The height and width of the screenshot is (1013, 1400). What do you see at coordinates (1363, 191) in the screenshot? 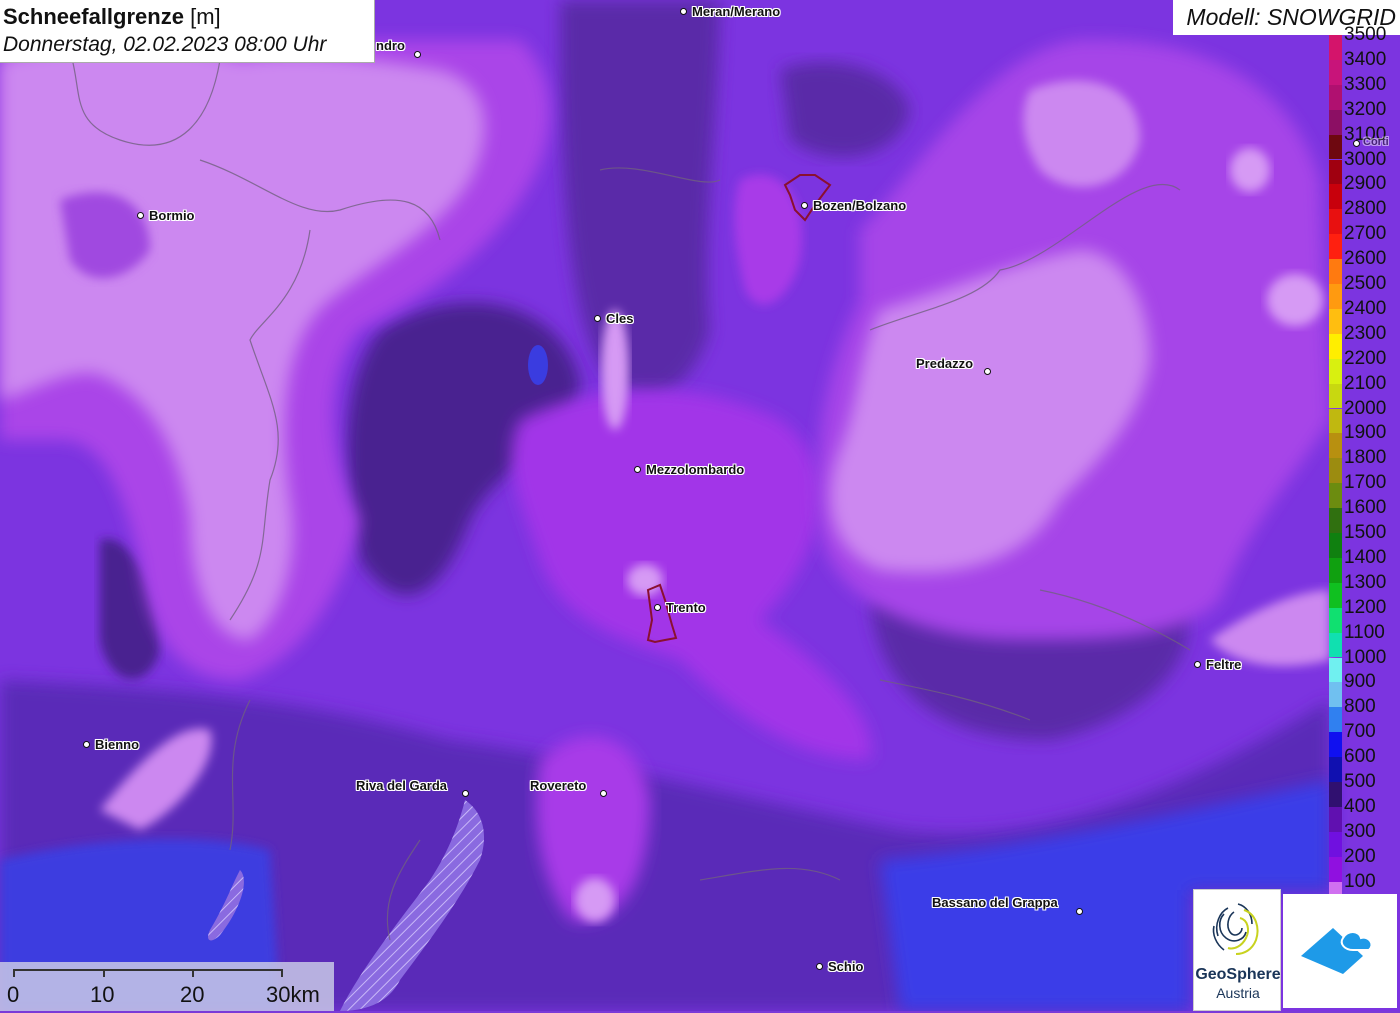
I see `legend-row: 2900` at bounding box center [1363, 191].